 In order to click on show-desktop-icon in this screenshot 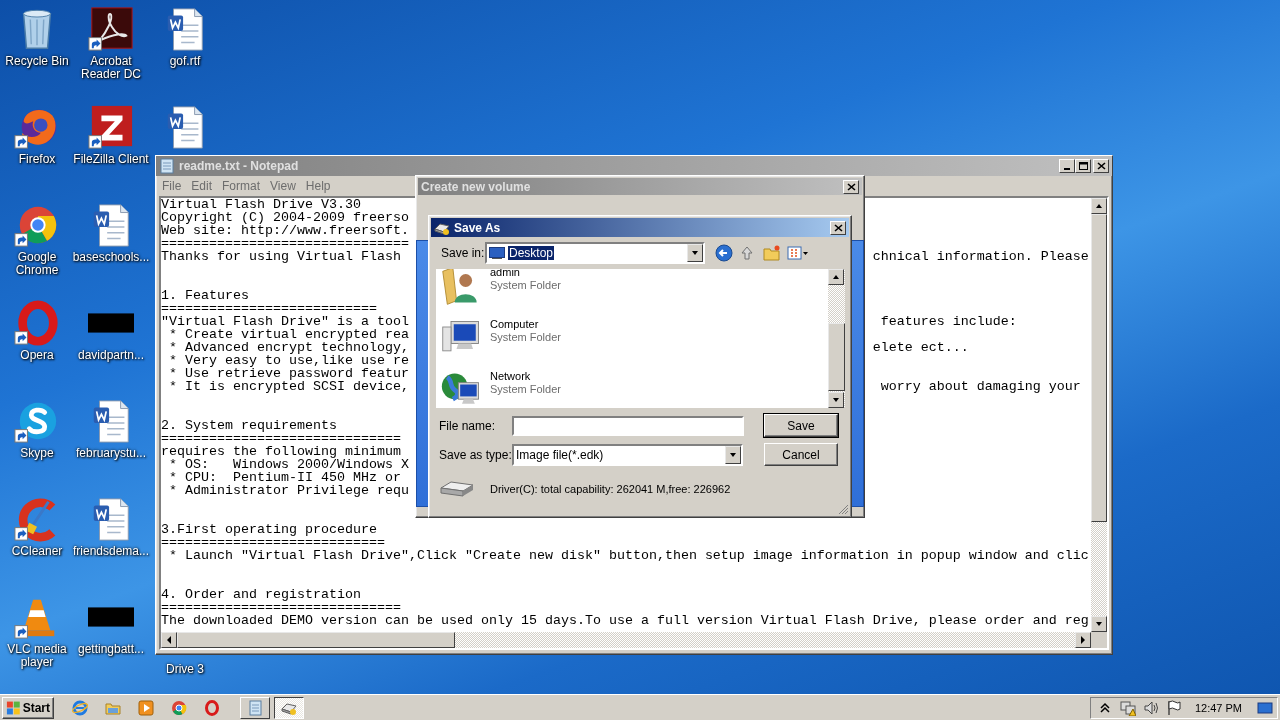, I will do `click(1265, 707)`.